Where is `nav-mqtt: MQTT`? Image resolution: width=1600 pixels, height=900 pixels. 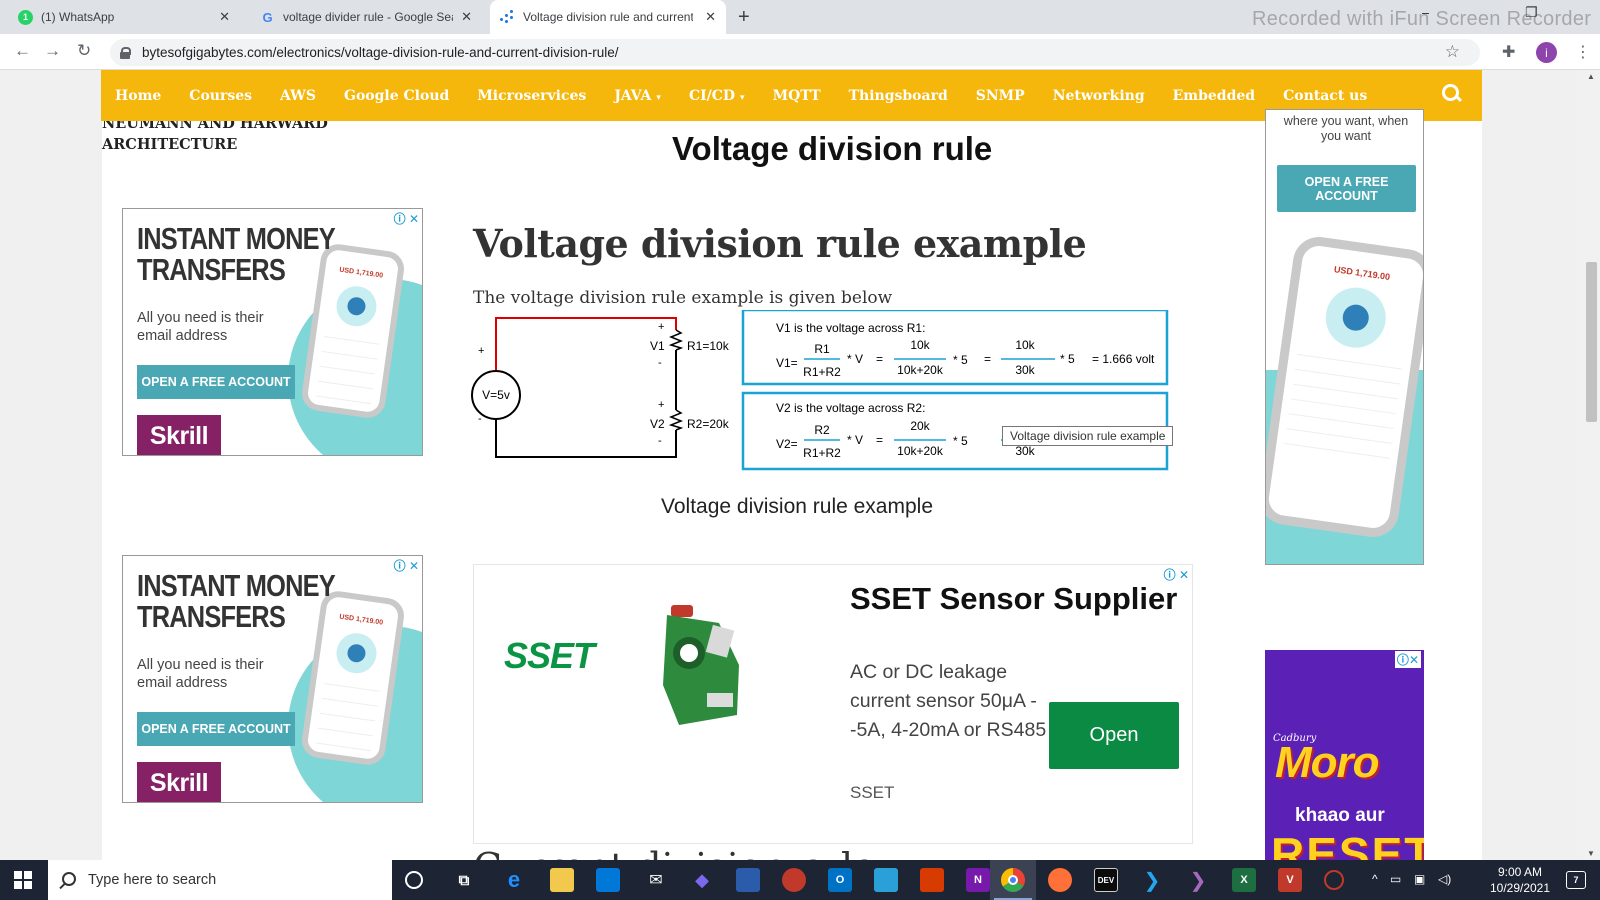
nav-mqtt: MQTT is located at coordinates (797, 96).